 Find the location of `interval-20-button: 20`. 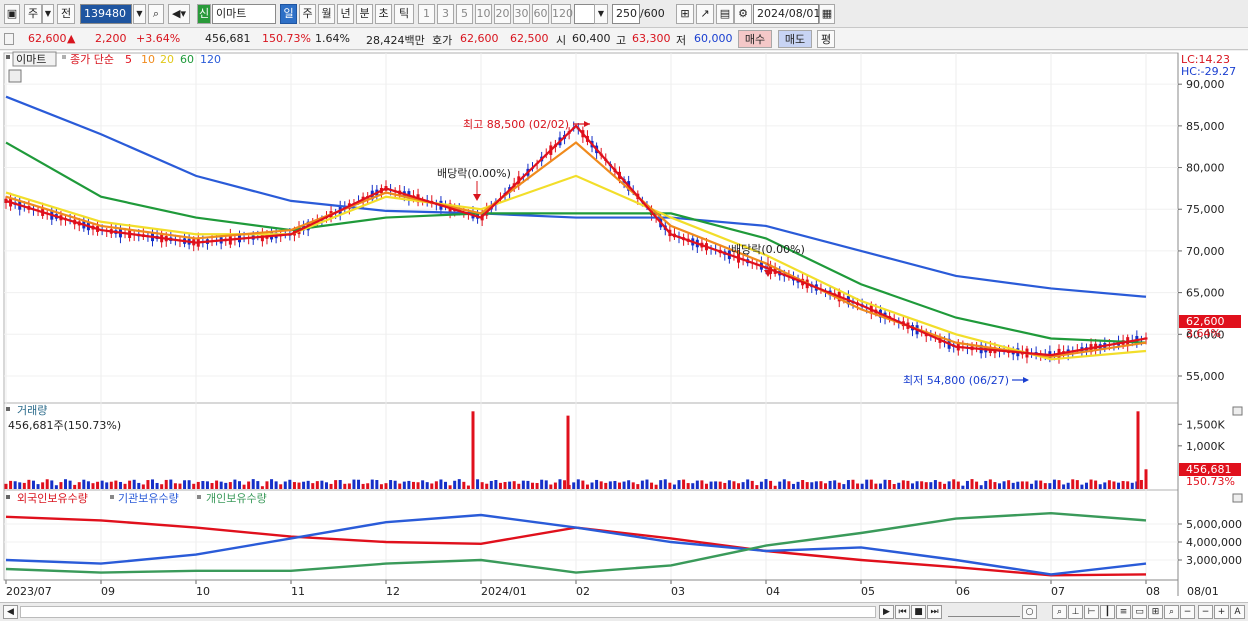

interval-20-button: 20 is located at coordinates (502, 14).